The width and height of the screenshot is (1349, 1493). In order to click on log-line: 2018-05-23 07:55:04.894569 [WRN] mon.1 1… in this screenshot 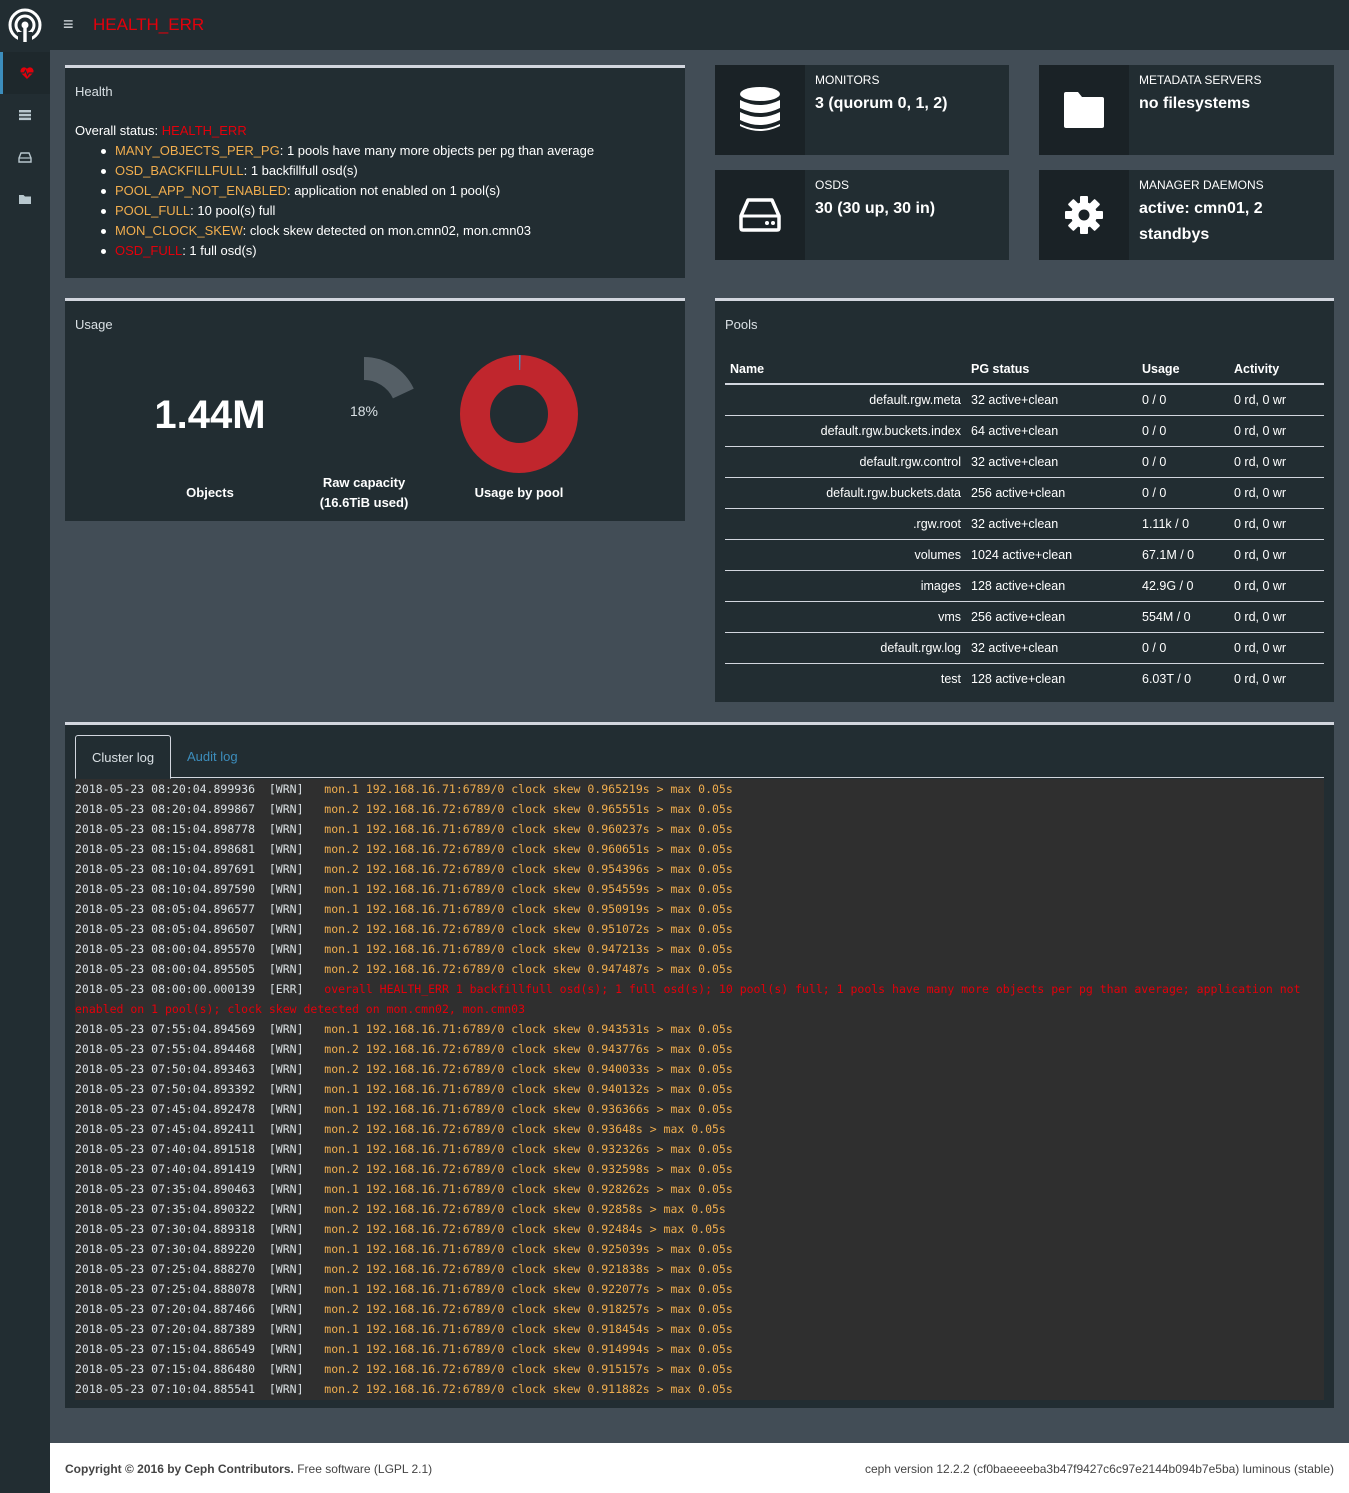, I will do `click(699, 1029)`.